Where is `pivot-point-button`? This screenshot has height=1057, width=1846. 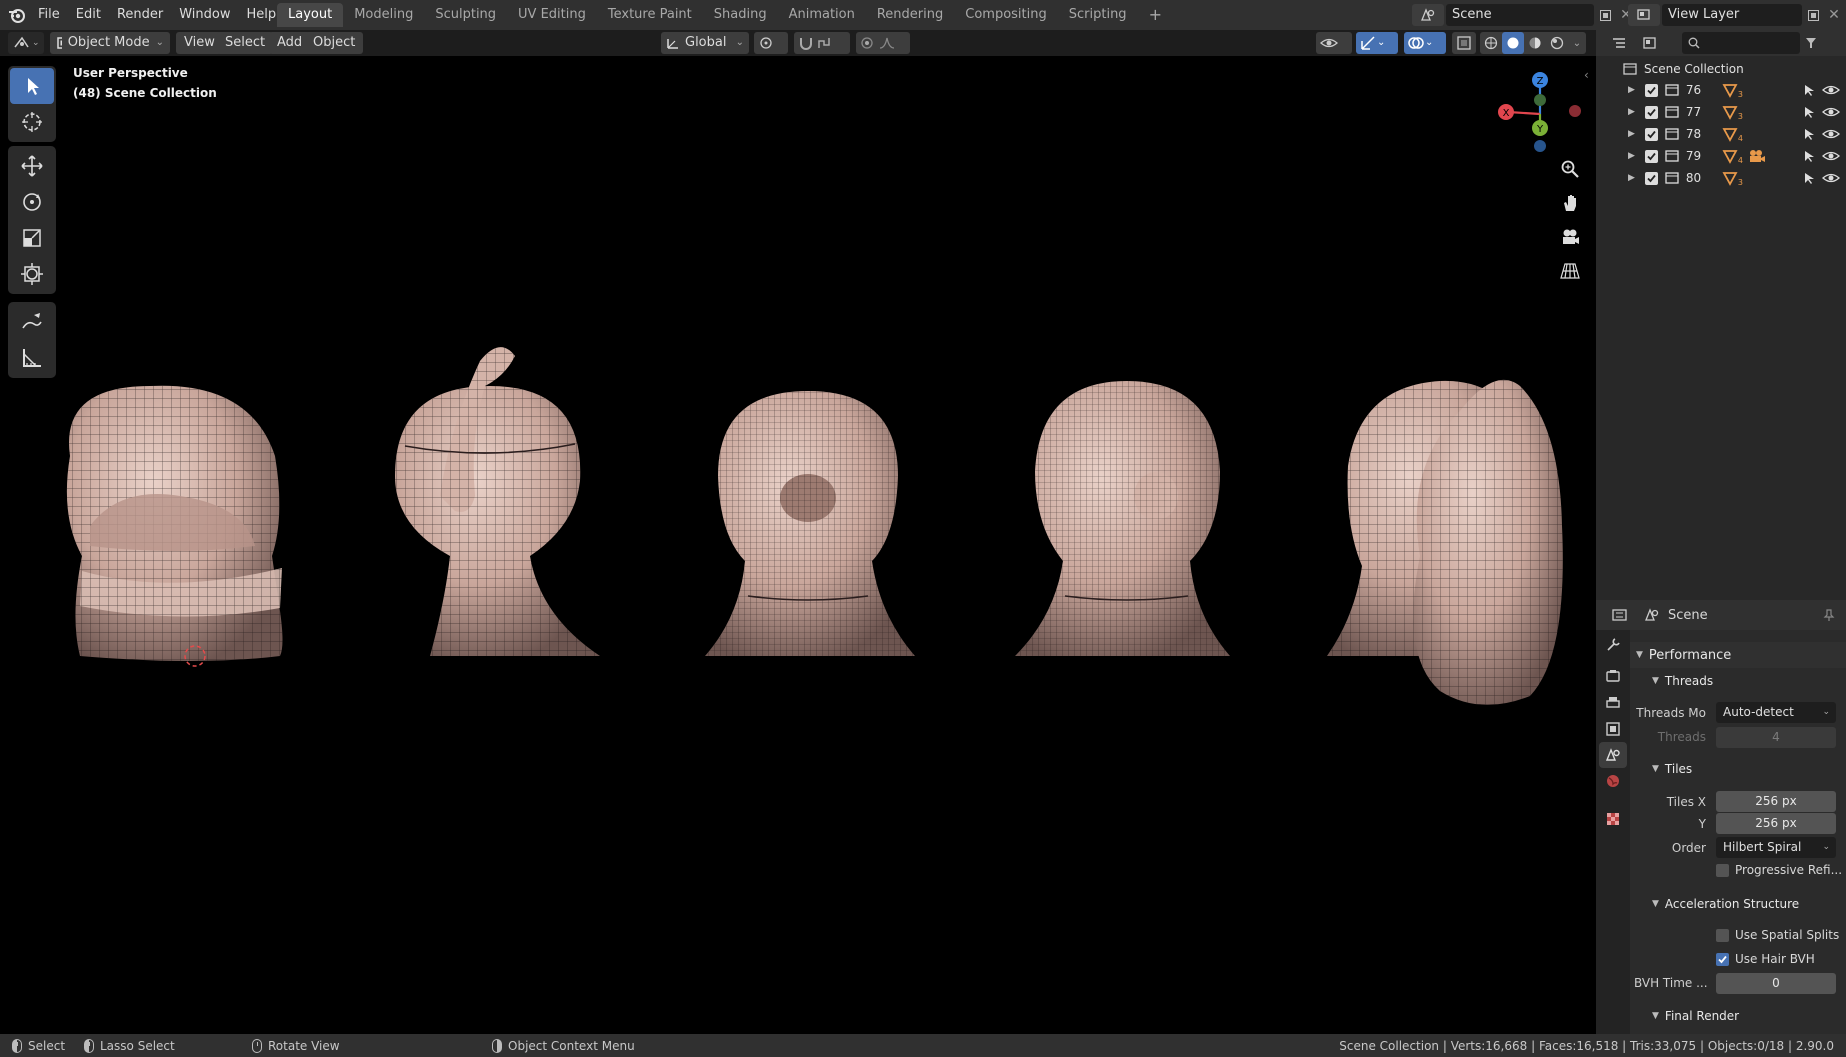 pivot-point-button is located at coordinates (771, 43).